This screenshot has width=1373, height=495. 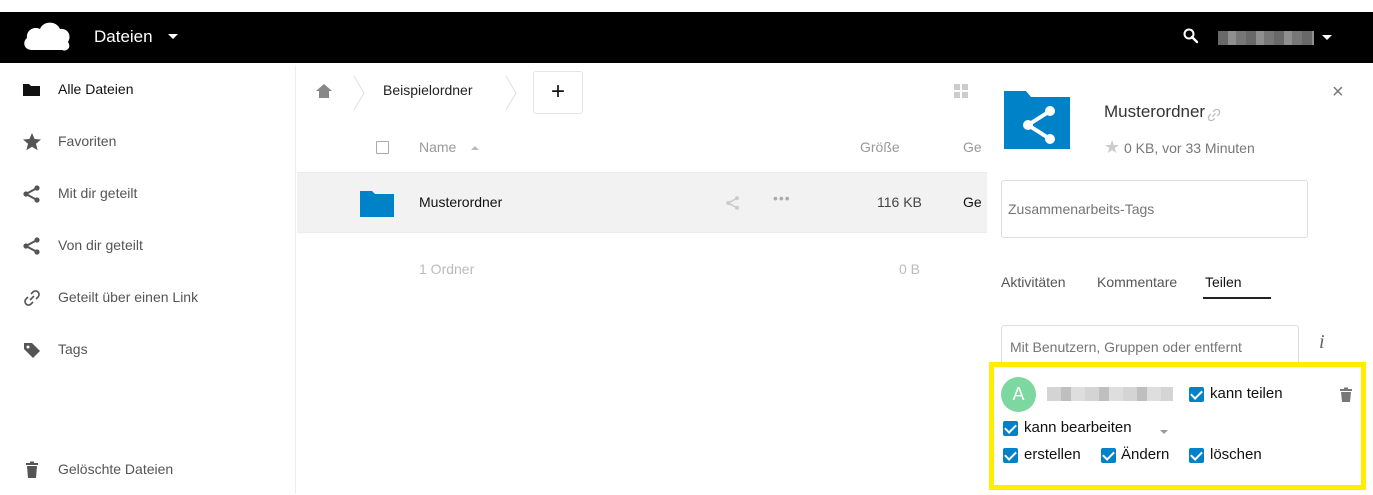 I want to click on tab-activities: Aktivitäten, so click(x=1033, y=282).